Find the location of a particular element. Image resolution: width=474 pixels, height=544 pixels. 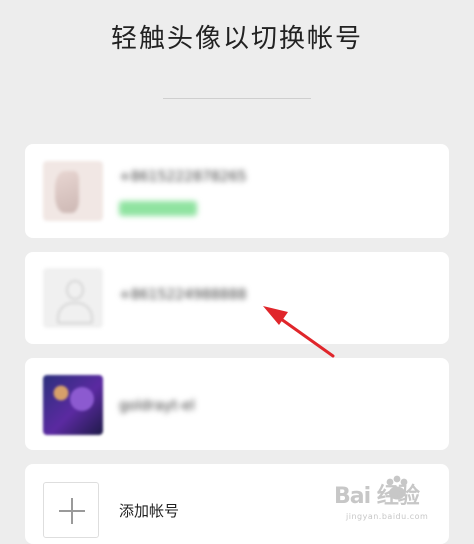

title-divider is located at coordinates (237, 98).